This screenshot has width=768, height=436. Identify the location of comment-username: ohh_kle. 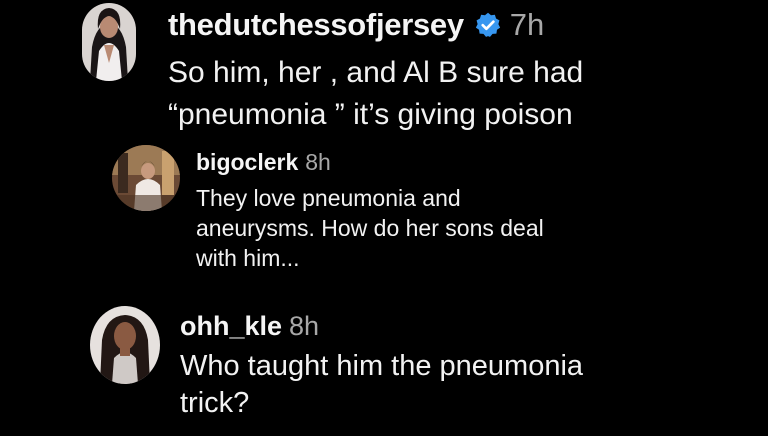
(231, 326).